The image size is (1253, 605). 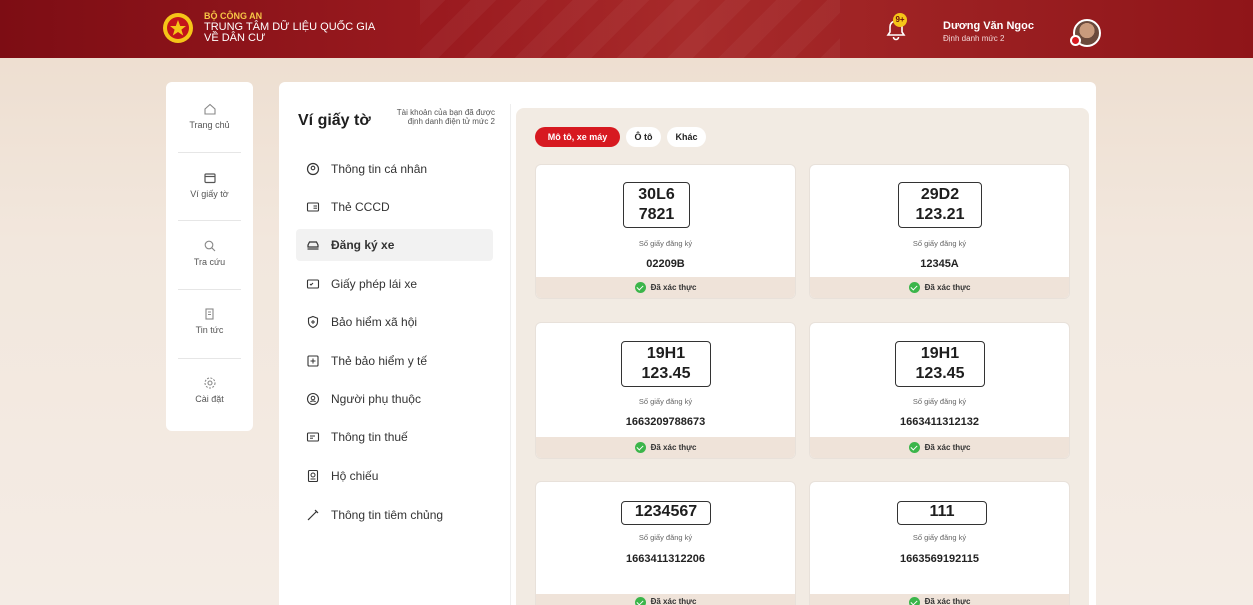 What do you see at coordinates (394, 207) in the screenshot?
I see `menu-item-cccd: Thẻ CCCD` at bounding box center [394, 207].